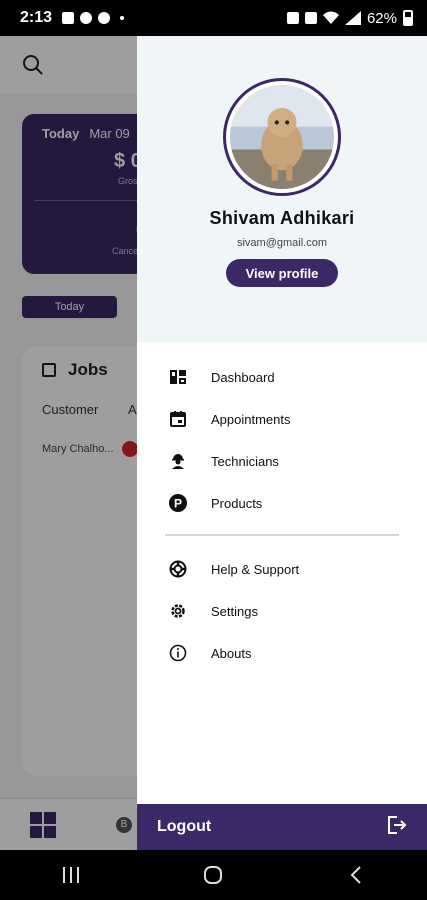 The height and width of the screenshot is (900, 427). What do you see at coordinates (352, 18) in the screenshot?
I see `signal-icon` at bounding box center [352, 18].